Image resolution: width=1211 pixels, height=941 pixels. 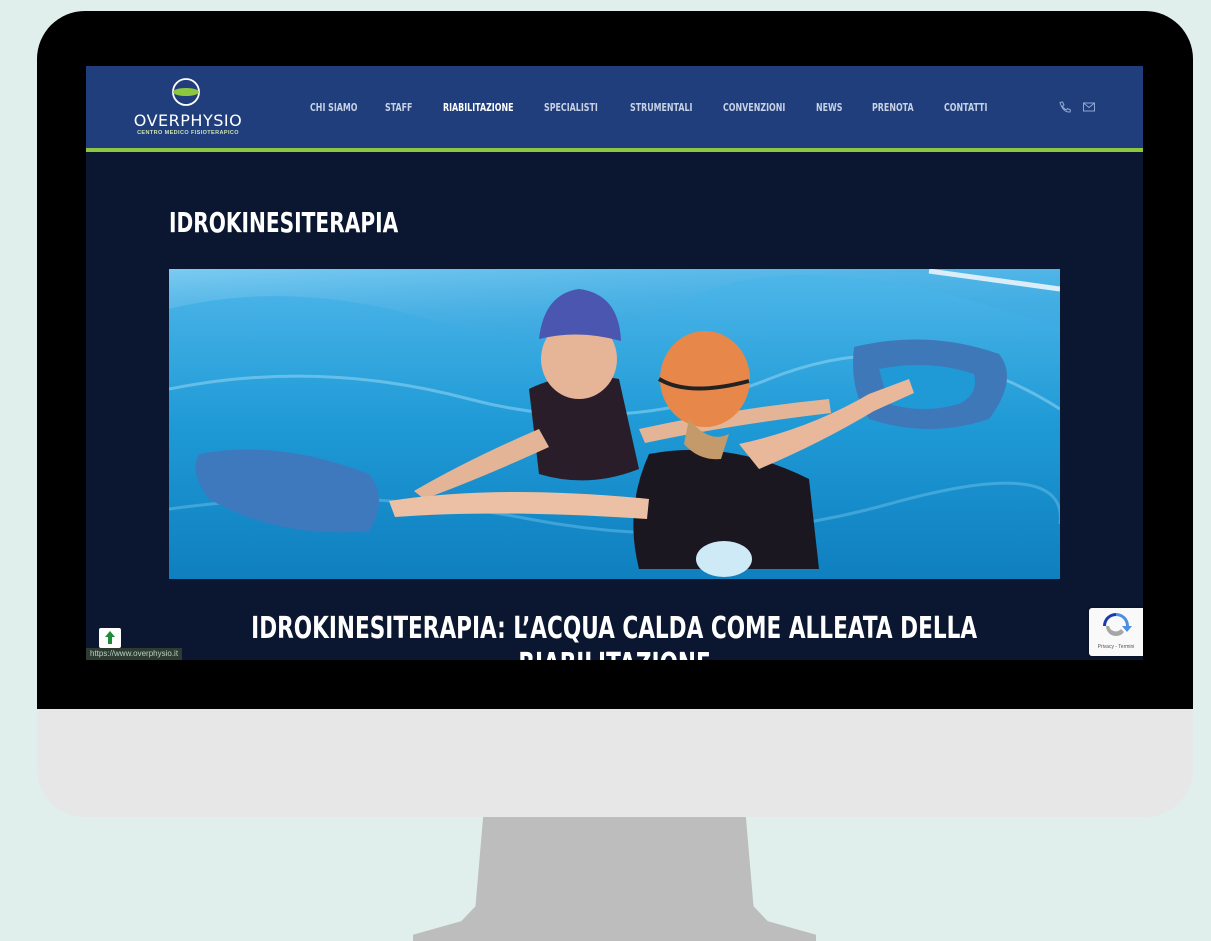 I want to click on recaptcha-icon, so click(x=1117, y=624).